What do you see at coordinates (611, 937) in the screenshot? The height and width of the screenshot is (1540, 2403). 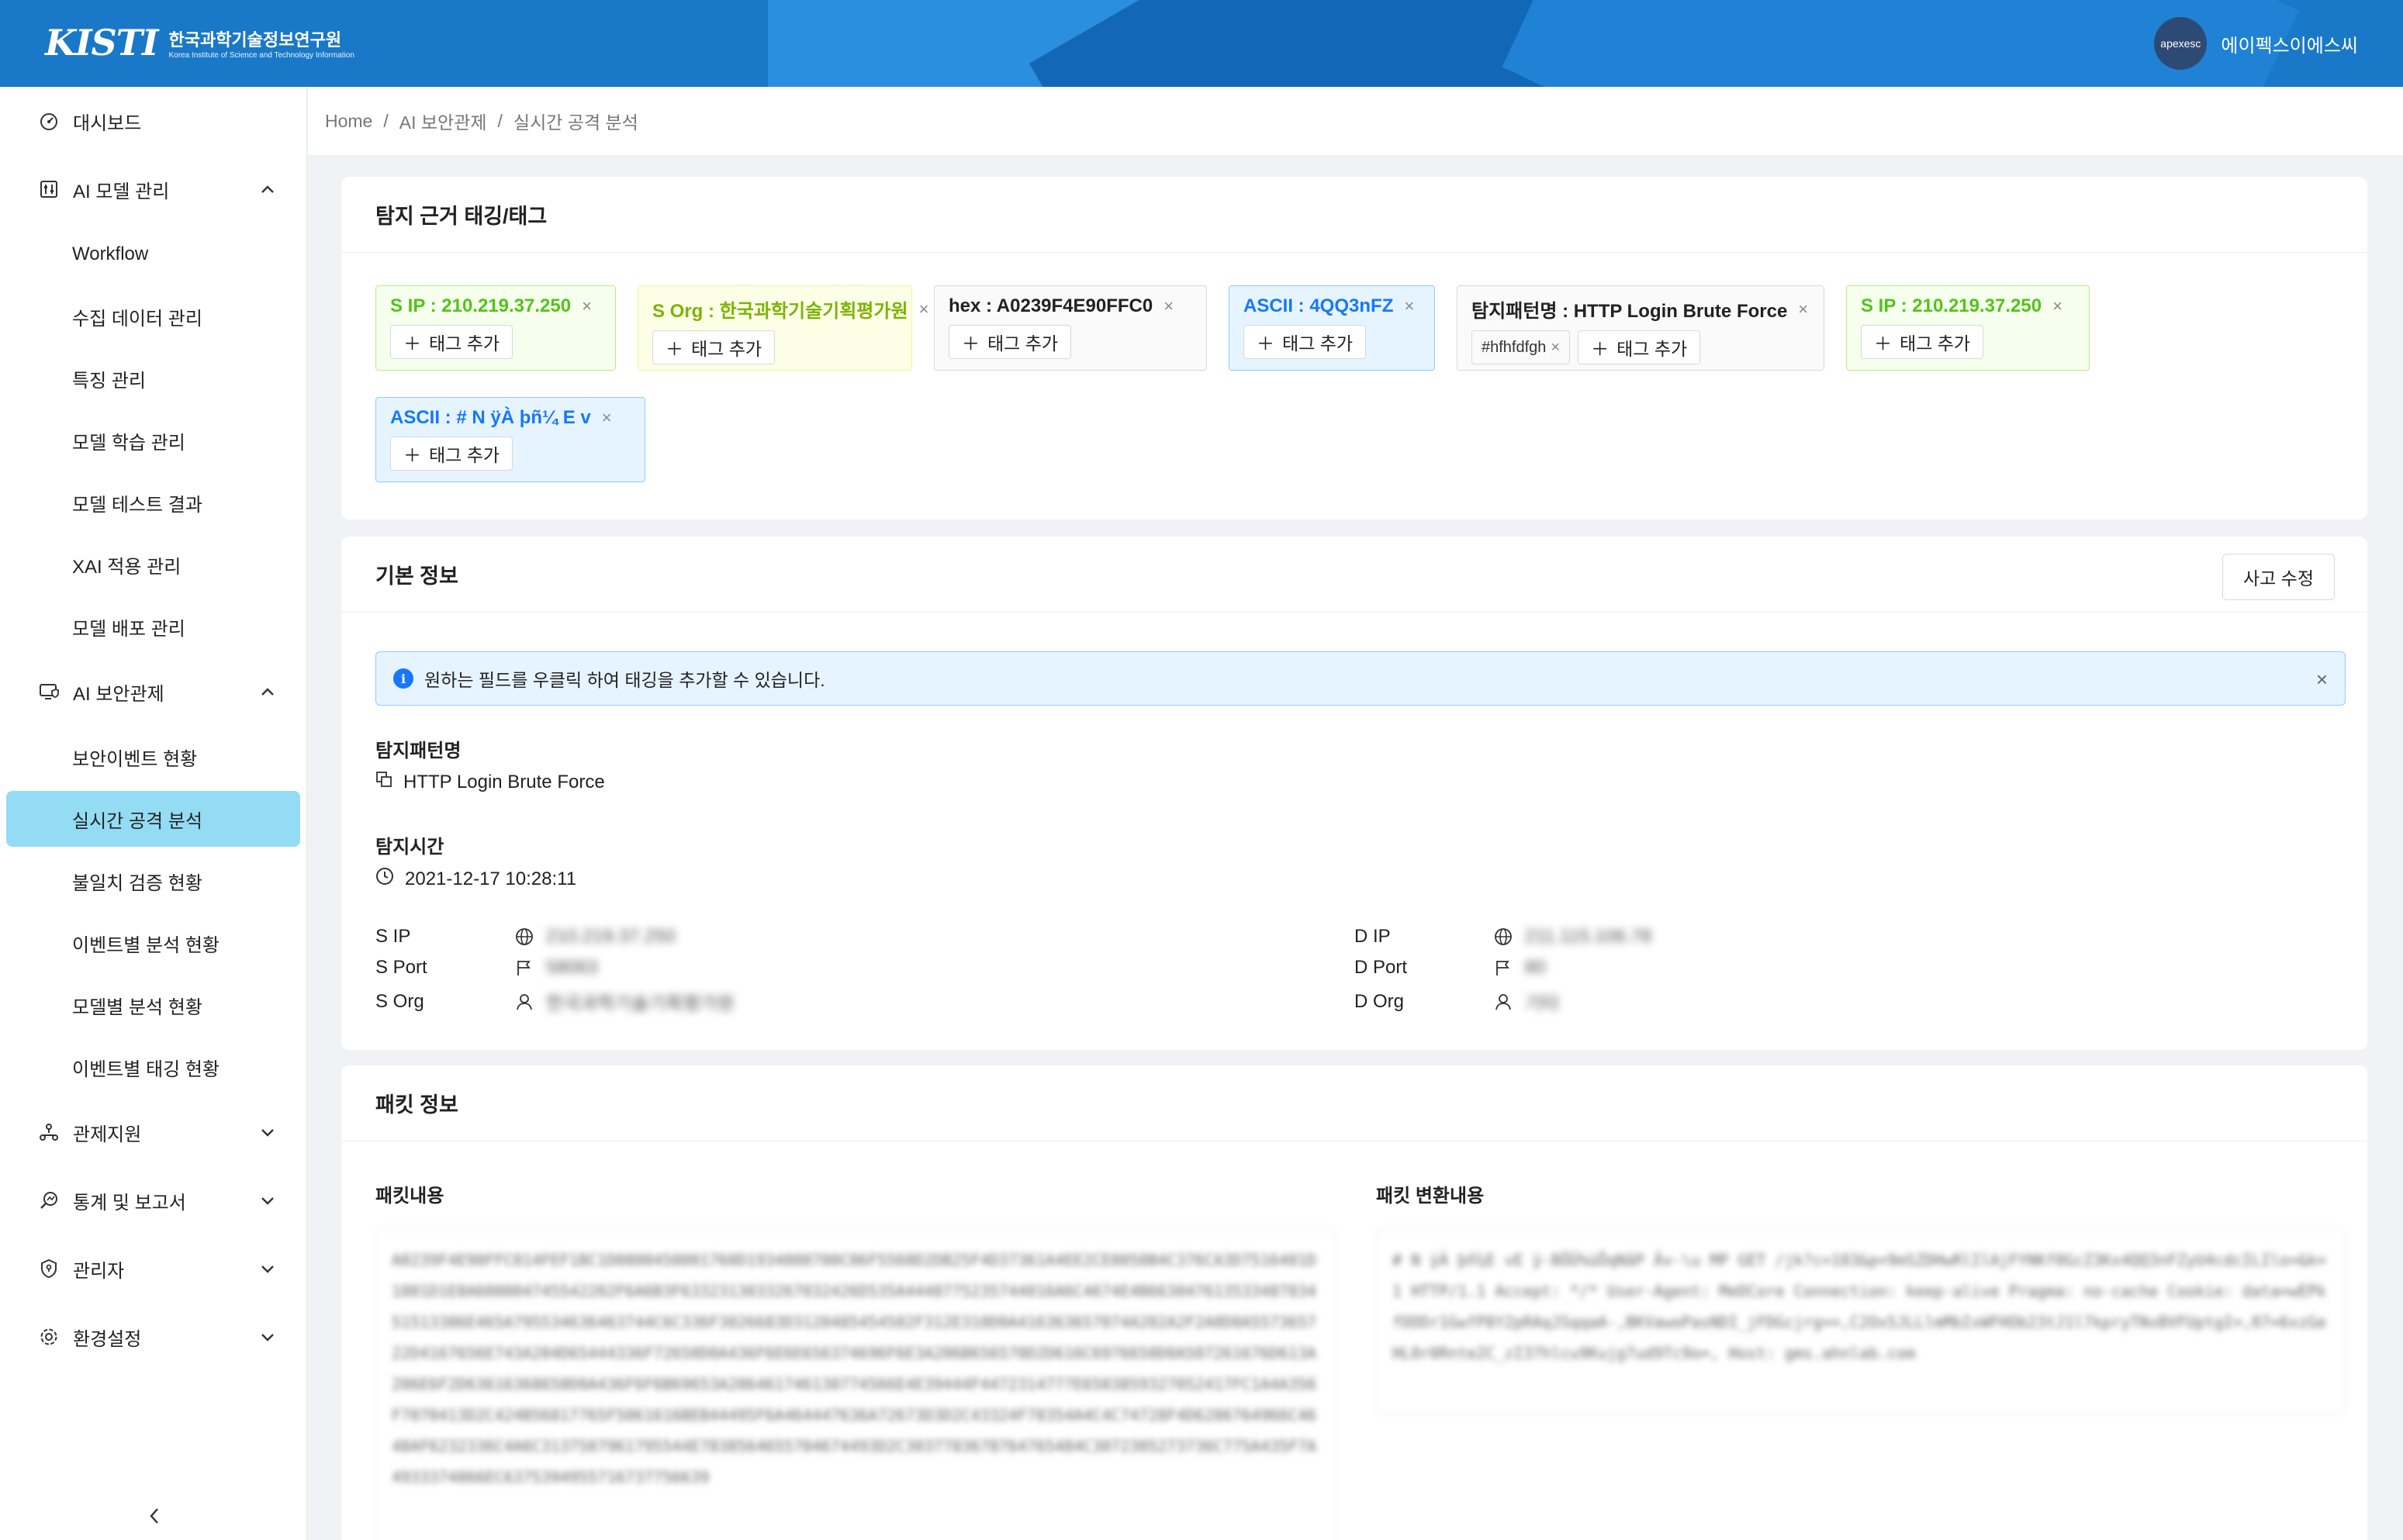 I see `field-value: 210.219.37.250` at bounding box center [611, 937].